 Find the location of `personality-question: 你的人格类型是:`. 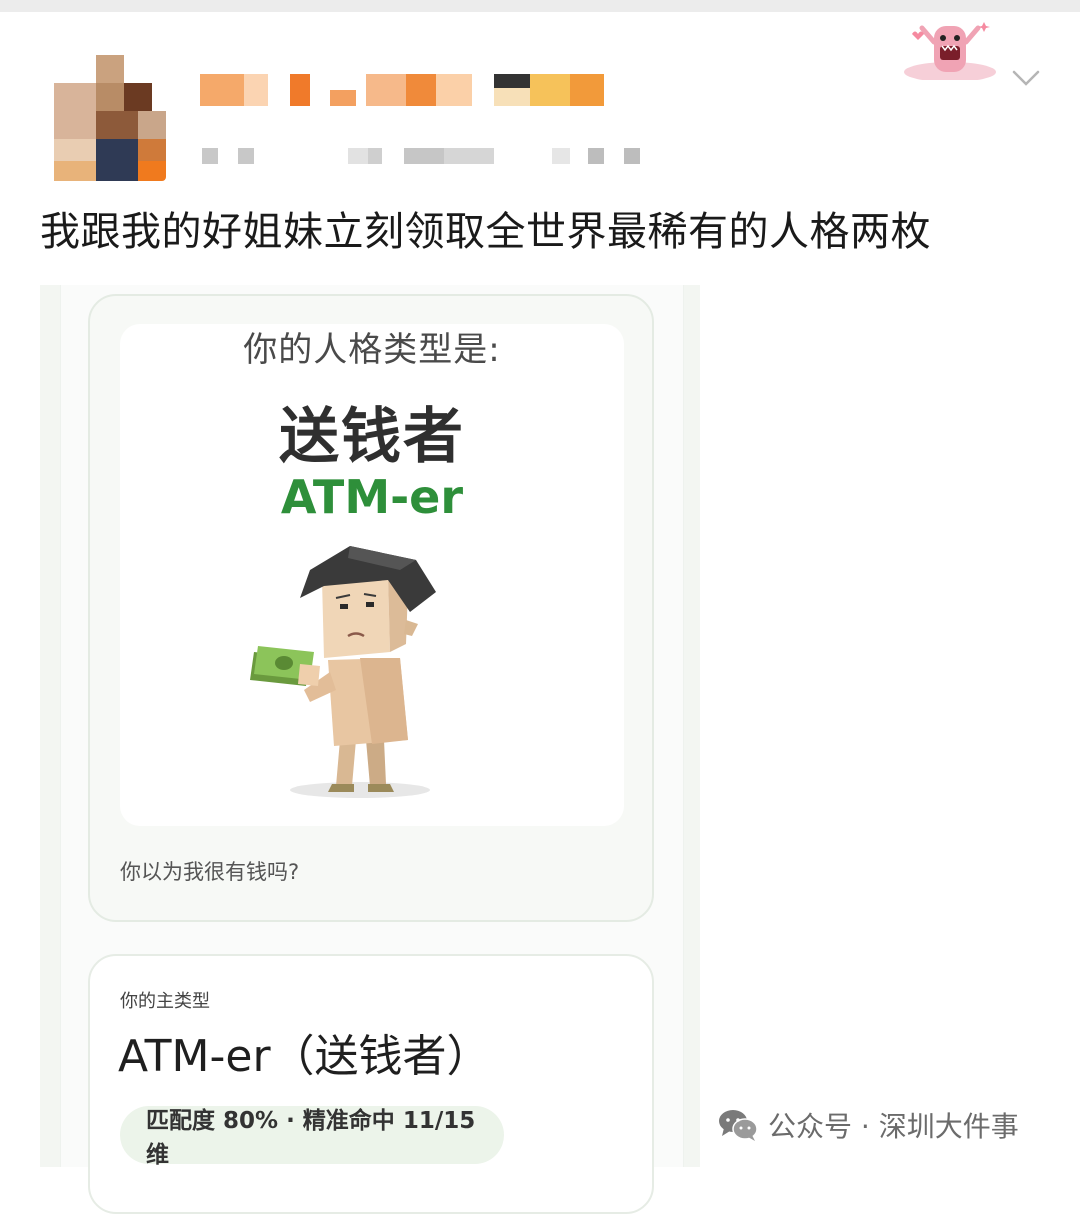

personality-question: 你的人格类型是: is located at coordinates (372, 350).